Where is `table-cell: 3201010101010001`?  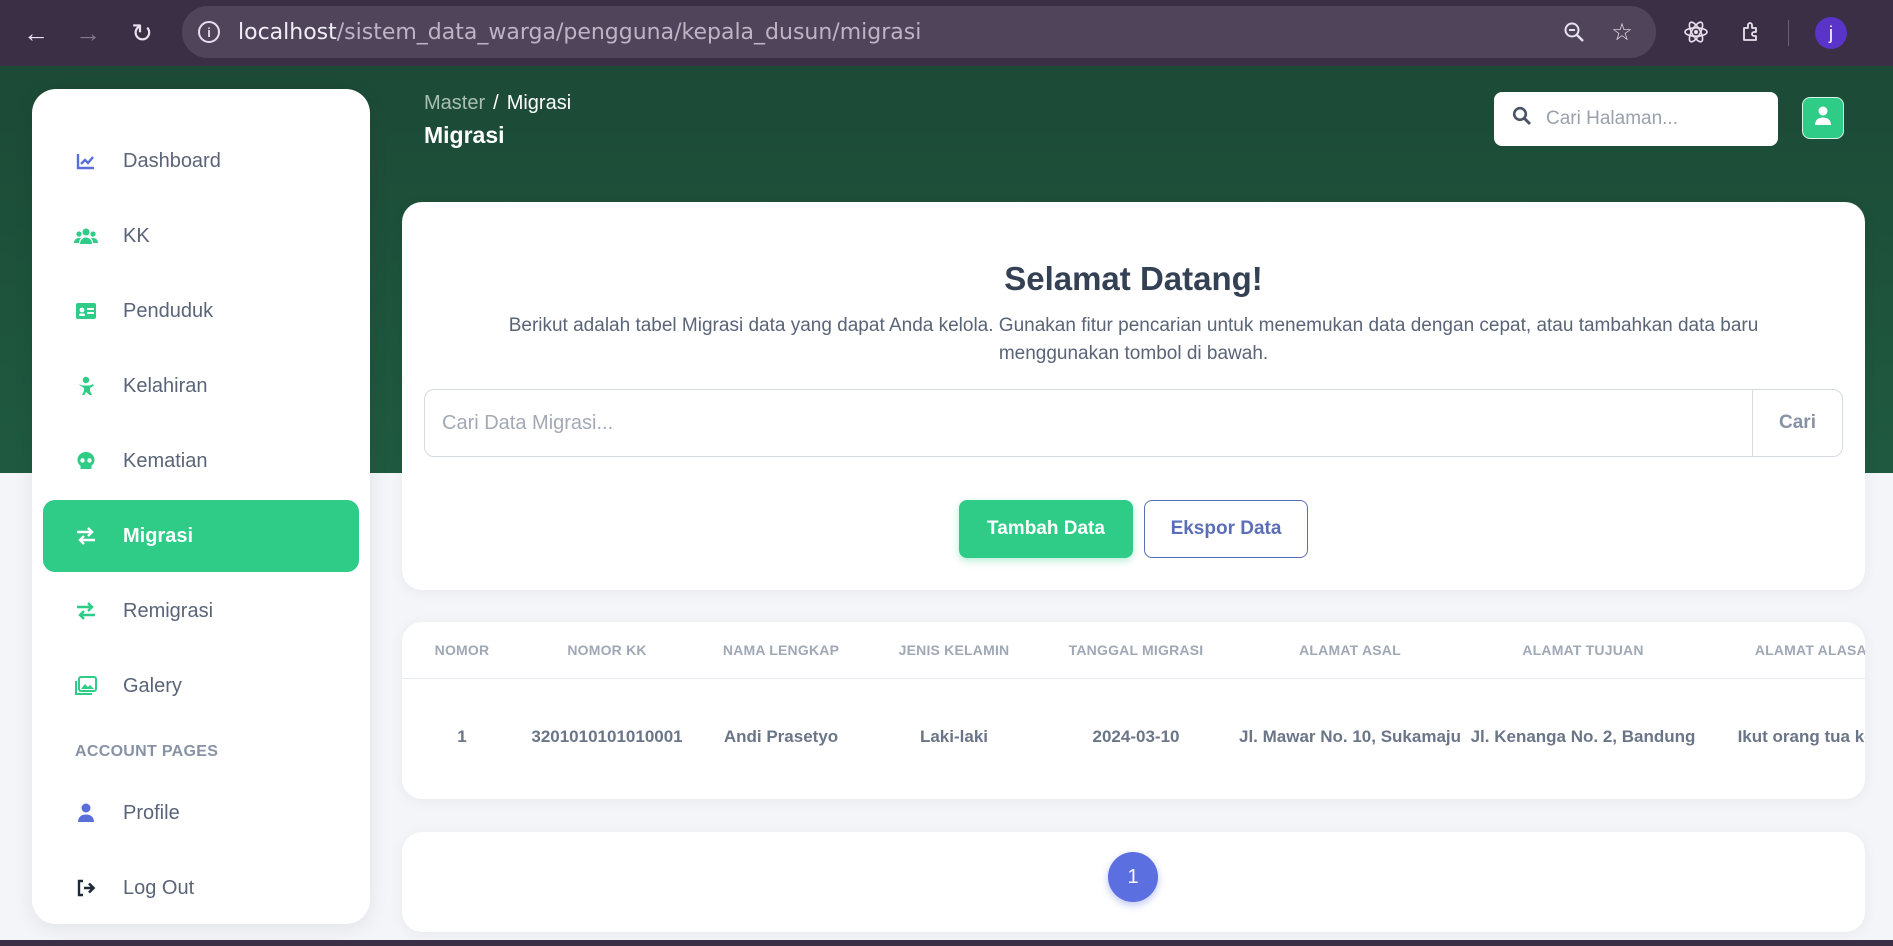
table-cell: 3201010101010001 is located at coordinates (607, 737).